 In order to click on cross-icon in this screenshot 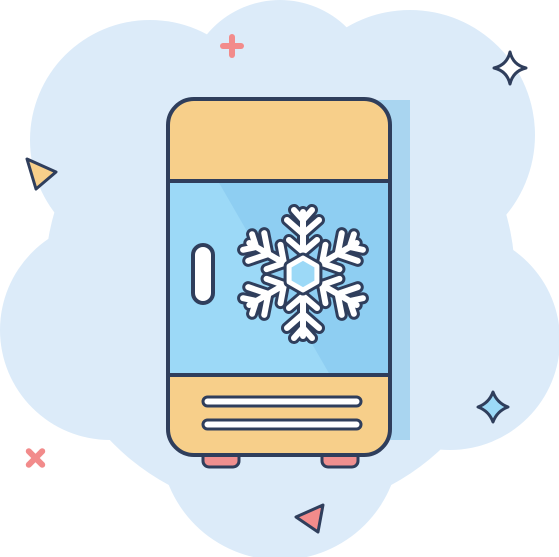, I will do `click(35, 458)`.